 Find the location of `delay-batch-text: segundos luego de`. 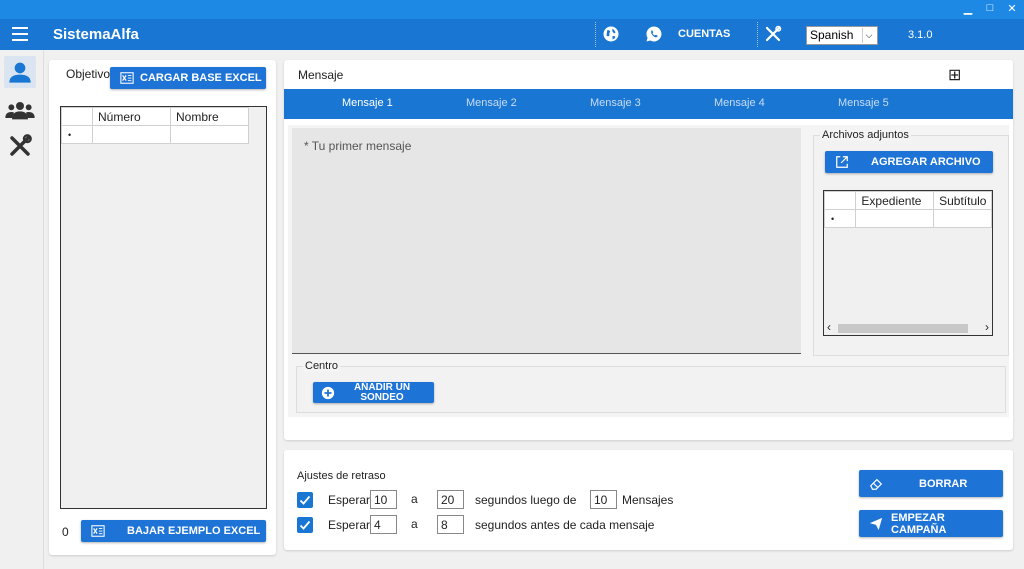

delay-batch-text: segundos luego de is located at coordinates (526, 500).